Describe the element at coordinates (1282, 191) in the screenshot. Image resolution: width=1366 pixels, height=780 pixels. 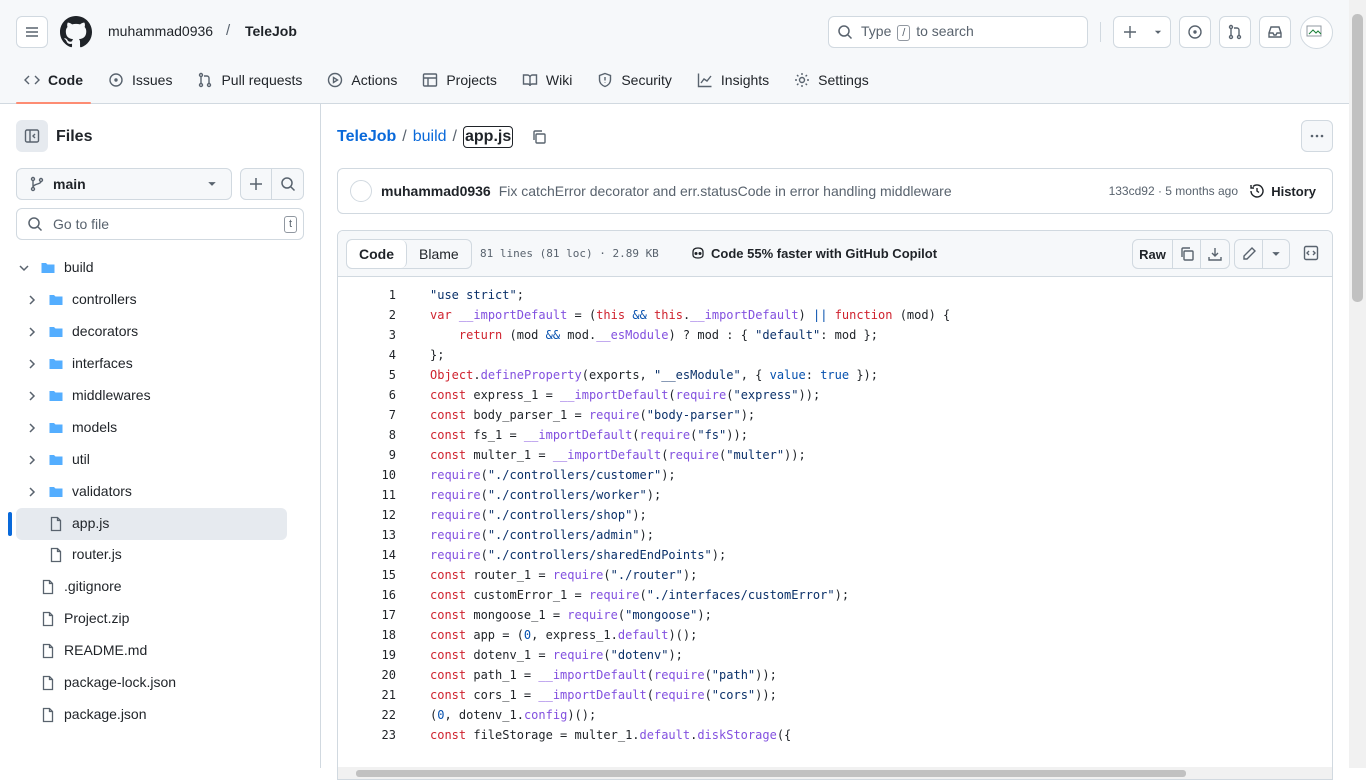
I see `history-button: History` at that location.